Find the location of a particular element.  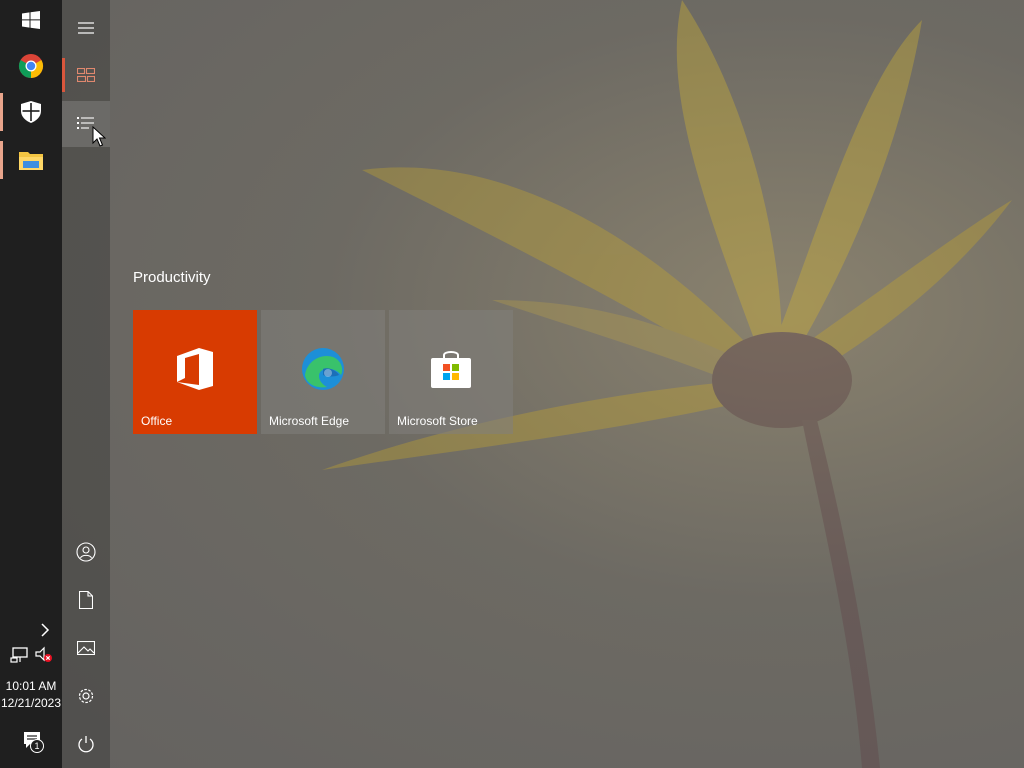

tile-office: Office is located at coordinates (195, 372).